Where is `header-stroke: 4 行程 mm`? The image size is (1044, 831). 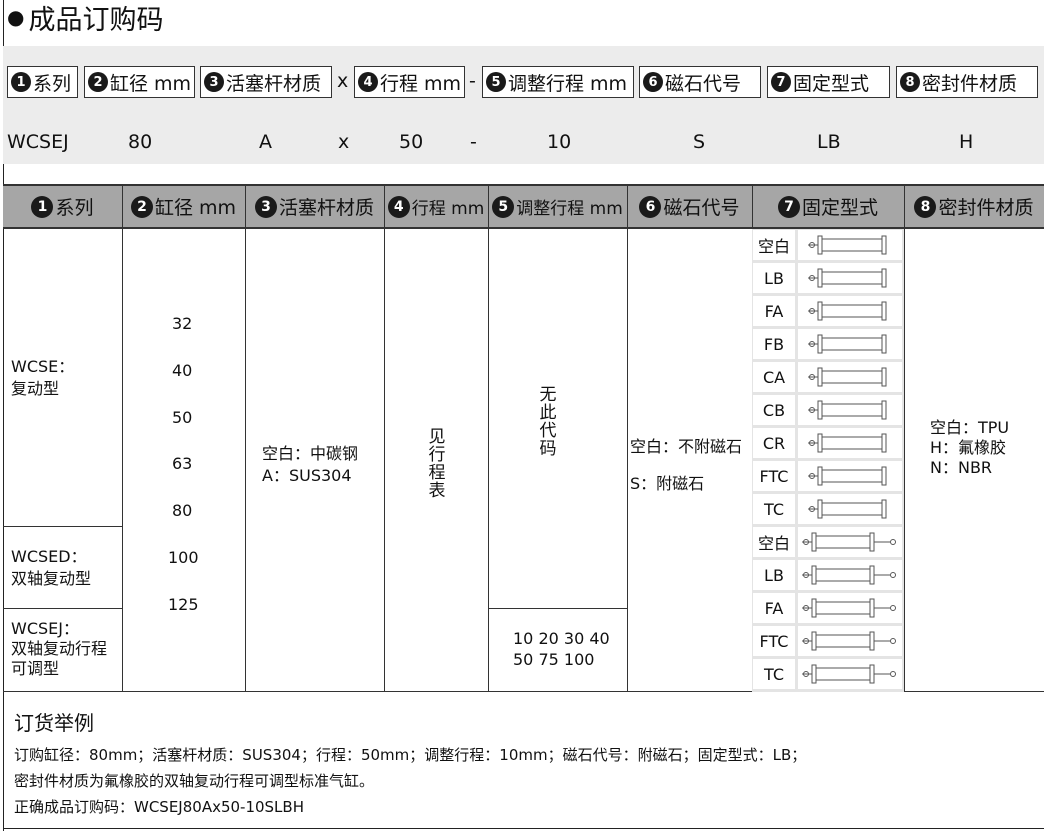
header-stroke: 4 行程 mm is located at coordinates (436, 206).